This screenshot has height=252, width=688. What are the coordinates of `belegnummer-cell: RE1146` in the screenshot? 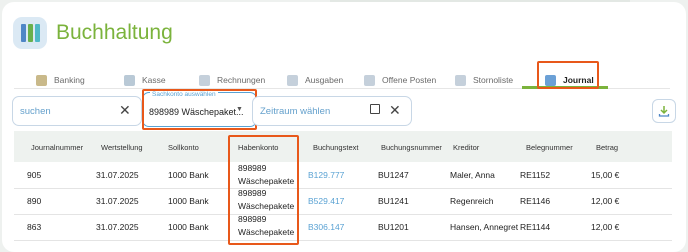 It's located at (535, 201).